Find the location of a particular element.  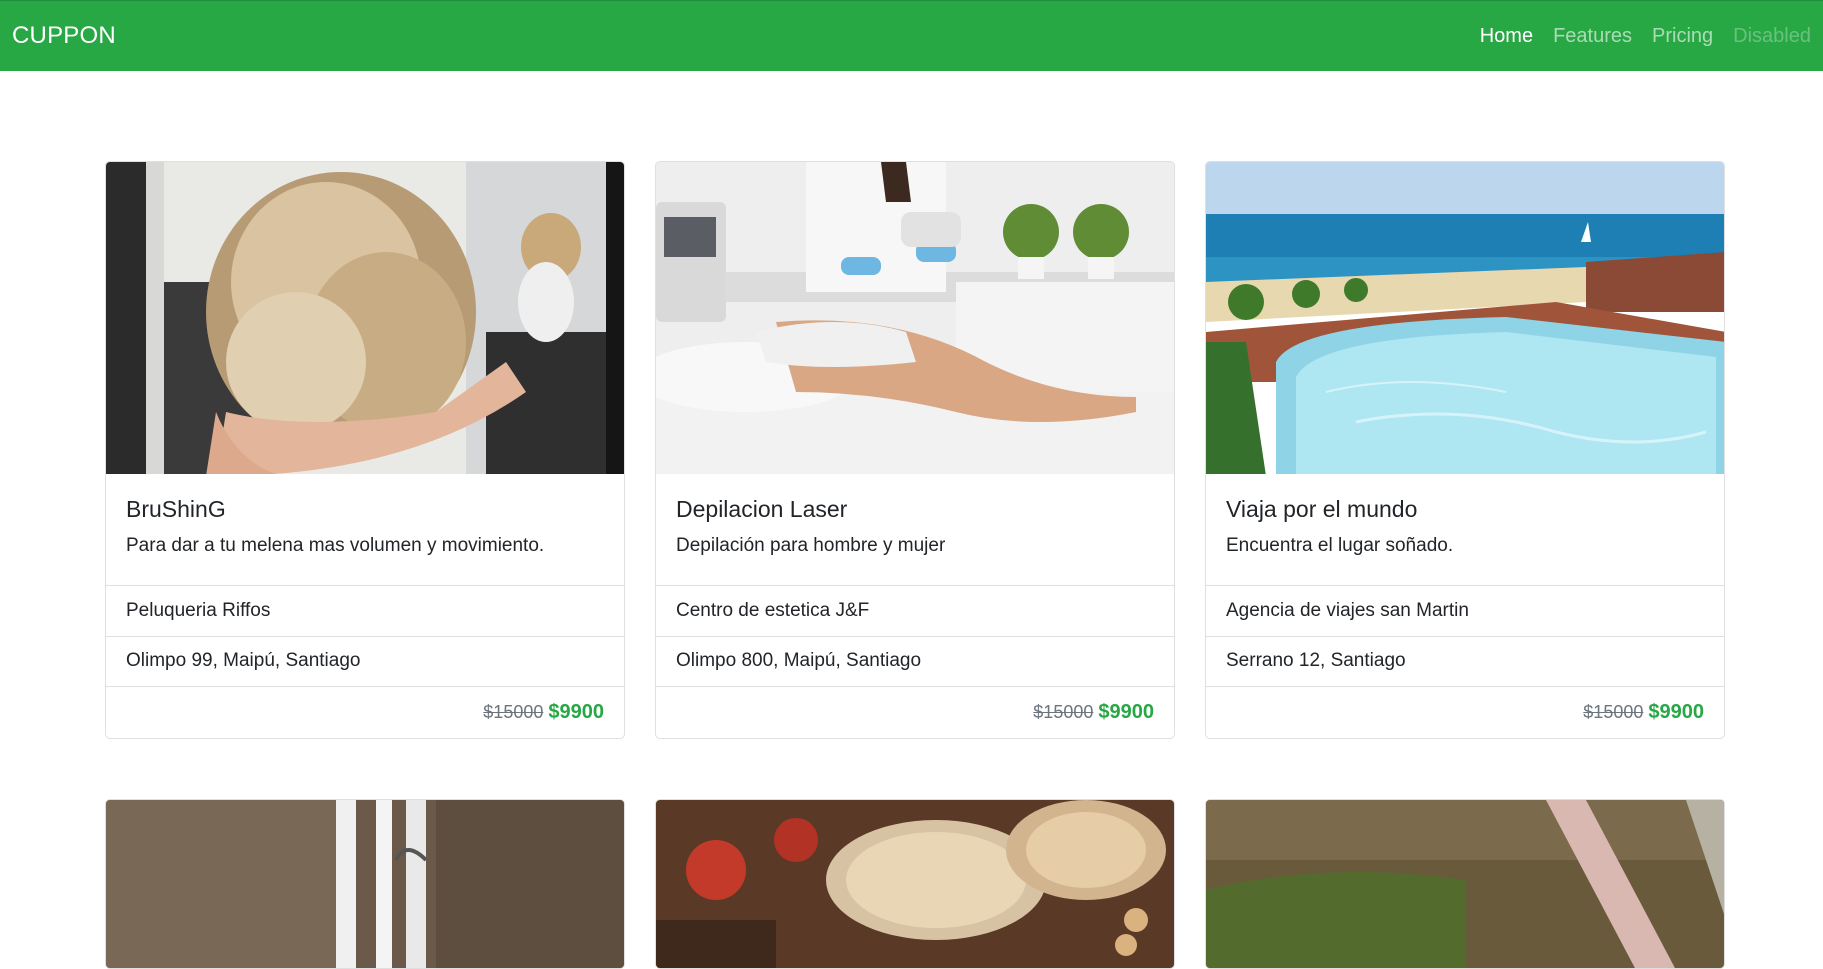

card-title: Depilacion Laser is located at coordinates (762, 509).